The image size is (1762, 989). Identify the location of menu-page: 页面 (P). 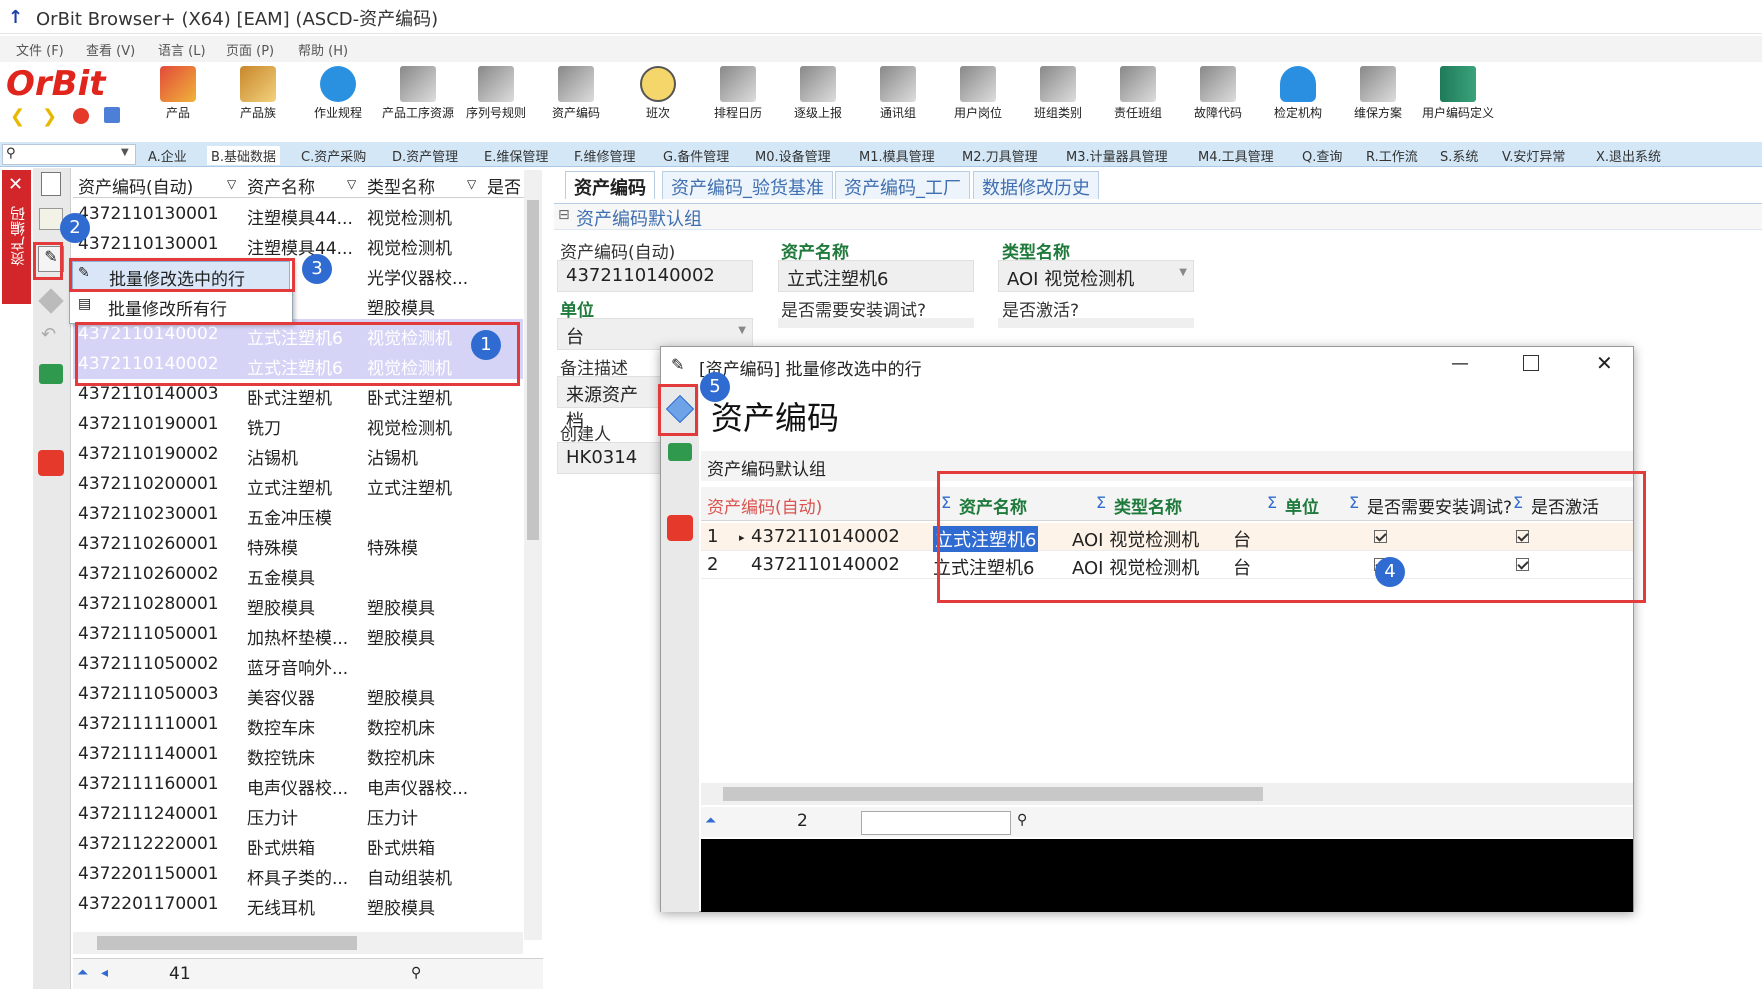
(250, 49).